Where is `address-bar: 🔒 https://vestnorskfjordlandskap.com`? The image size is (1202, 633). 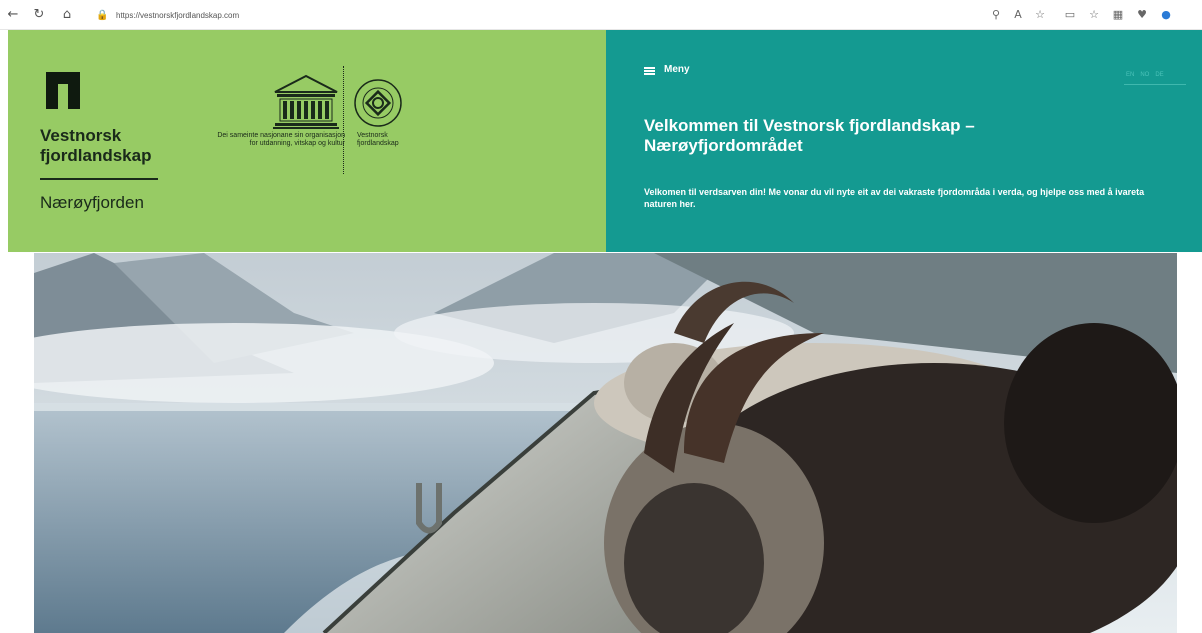
address-bar: 🔒 https://vestnorskfjordlandskap.com is located at coordinates (206, 15).